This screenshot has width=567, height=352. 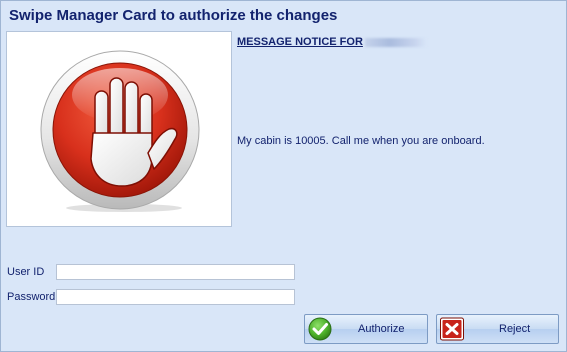 I want to click on notice-heading-text: MESSAGE NOTICE FOR, so click(x=300, y=42).